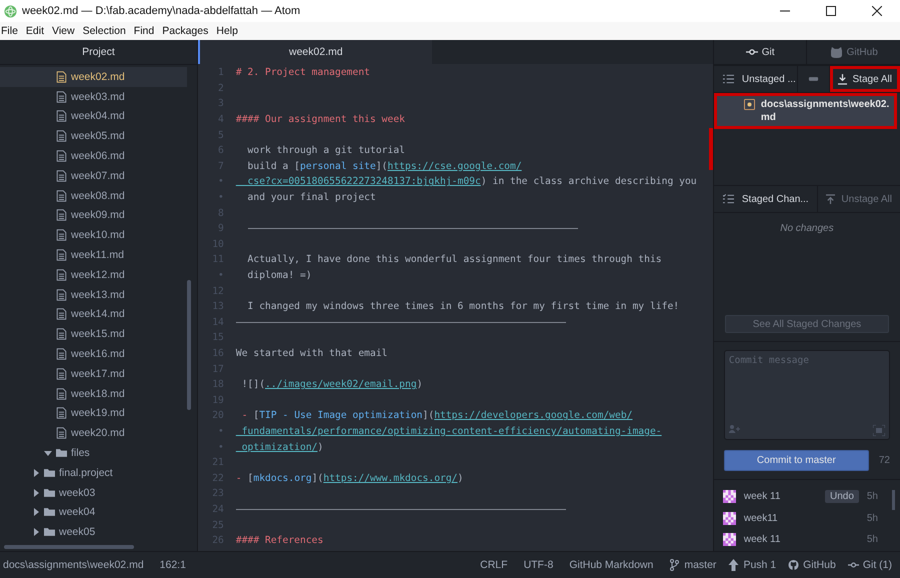 Image resolution: width=900 pixels, height=578 pixels. What do you see at coordinates (539, 565) in the screenshot?
I see `encoding: UTF-8` at bounding box center [539, 565].